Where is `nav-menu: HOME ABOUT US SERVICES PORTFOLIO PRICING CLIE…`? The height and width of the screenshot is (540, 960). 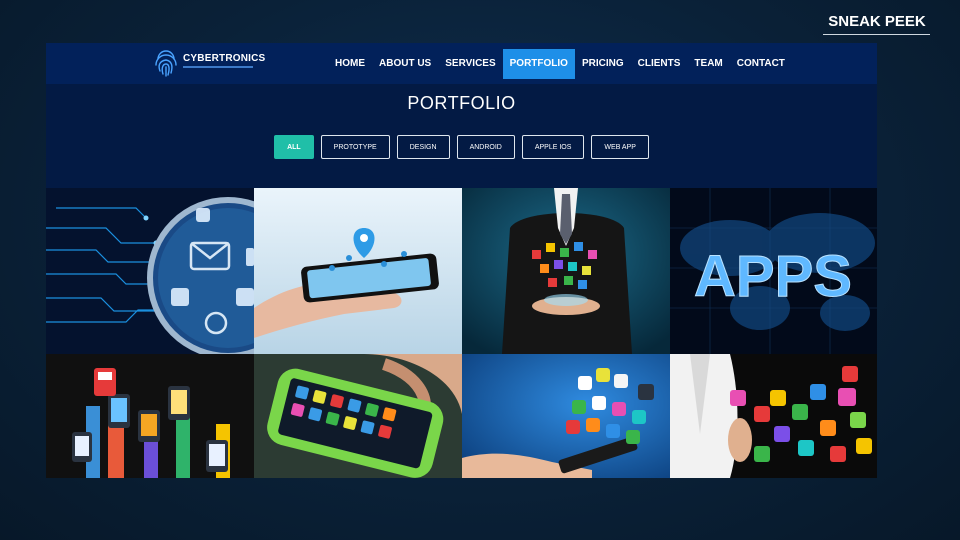
nav-menu: HOME ABOUT US SERVICES PORTFOLIO PRICING CLIE… is located at coordinates (560, 64).